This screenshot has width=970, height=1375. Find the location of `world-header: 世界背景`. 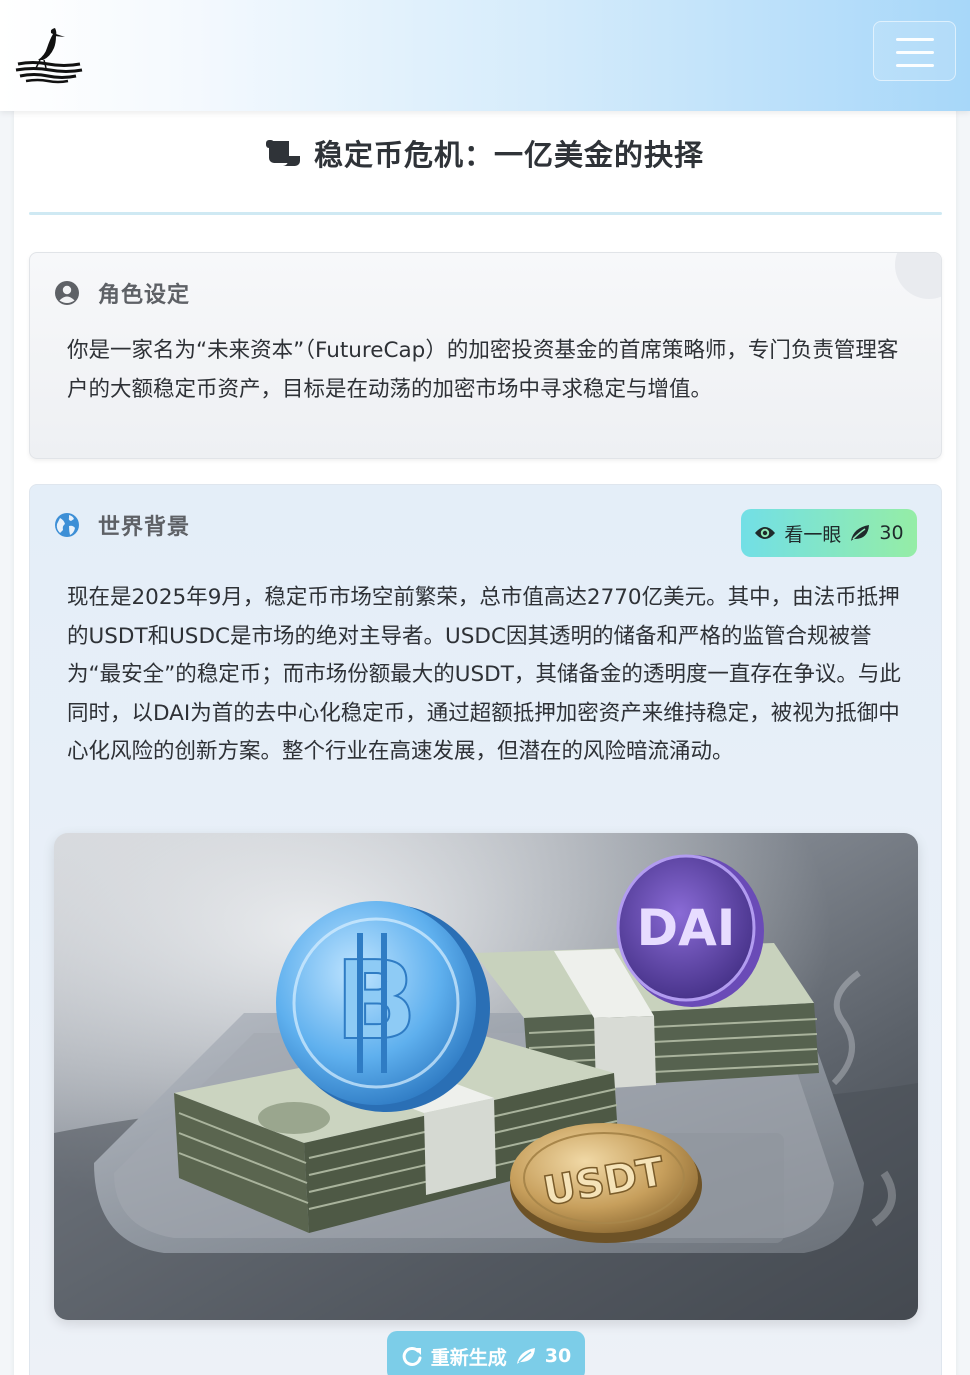

world-header: 世界背景 is located at coordinates (122, 525).